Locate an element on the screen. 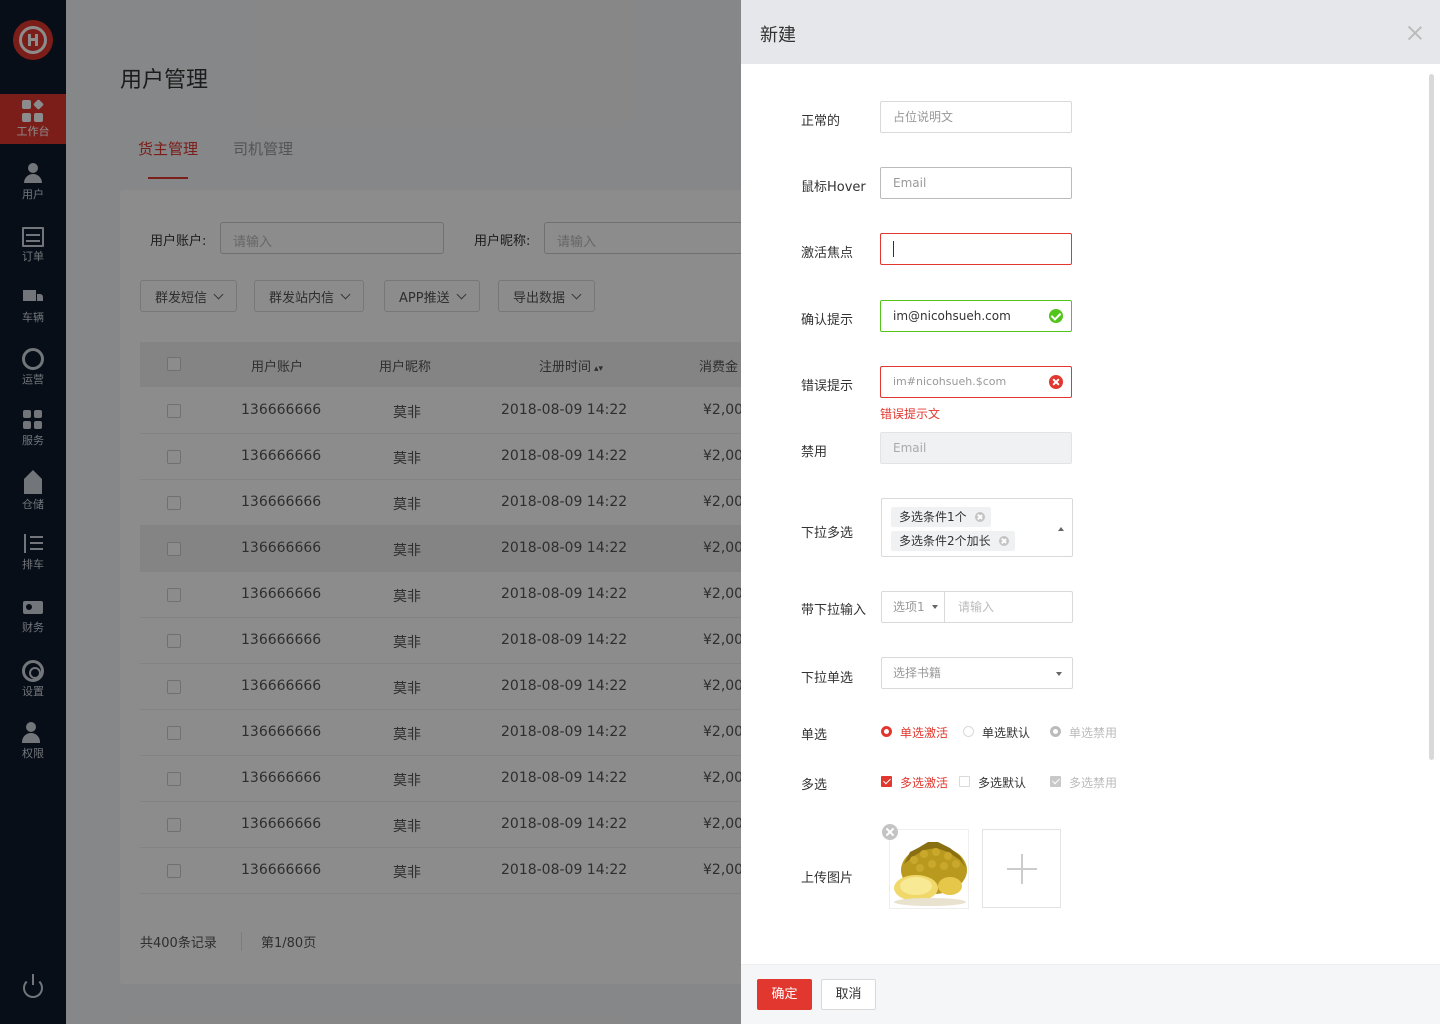 The image size is (1440, 1024). radio-active is located at coordinates (886, 731).